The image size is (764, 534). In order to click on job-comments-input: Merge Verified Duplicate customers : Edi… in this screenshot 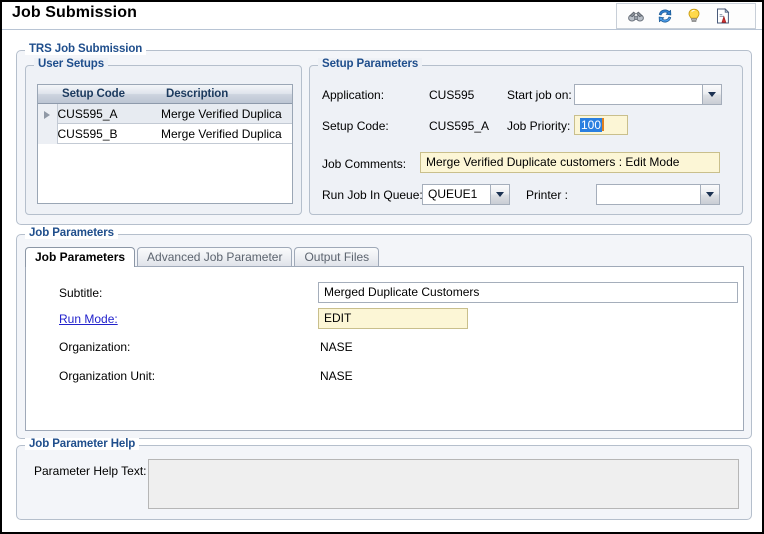, I will do `click(570, 162)`.